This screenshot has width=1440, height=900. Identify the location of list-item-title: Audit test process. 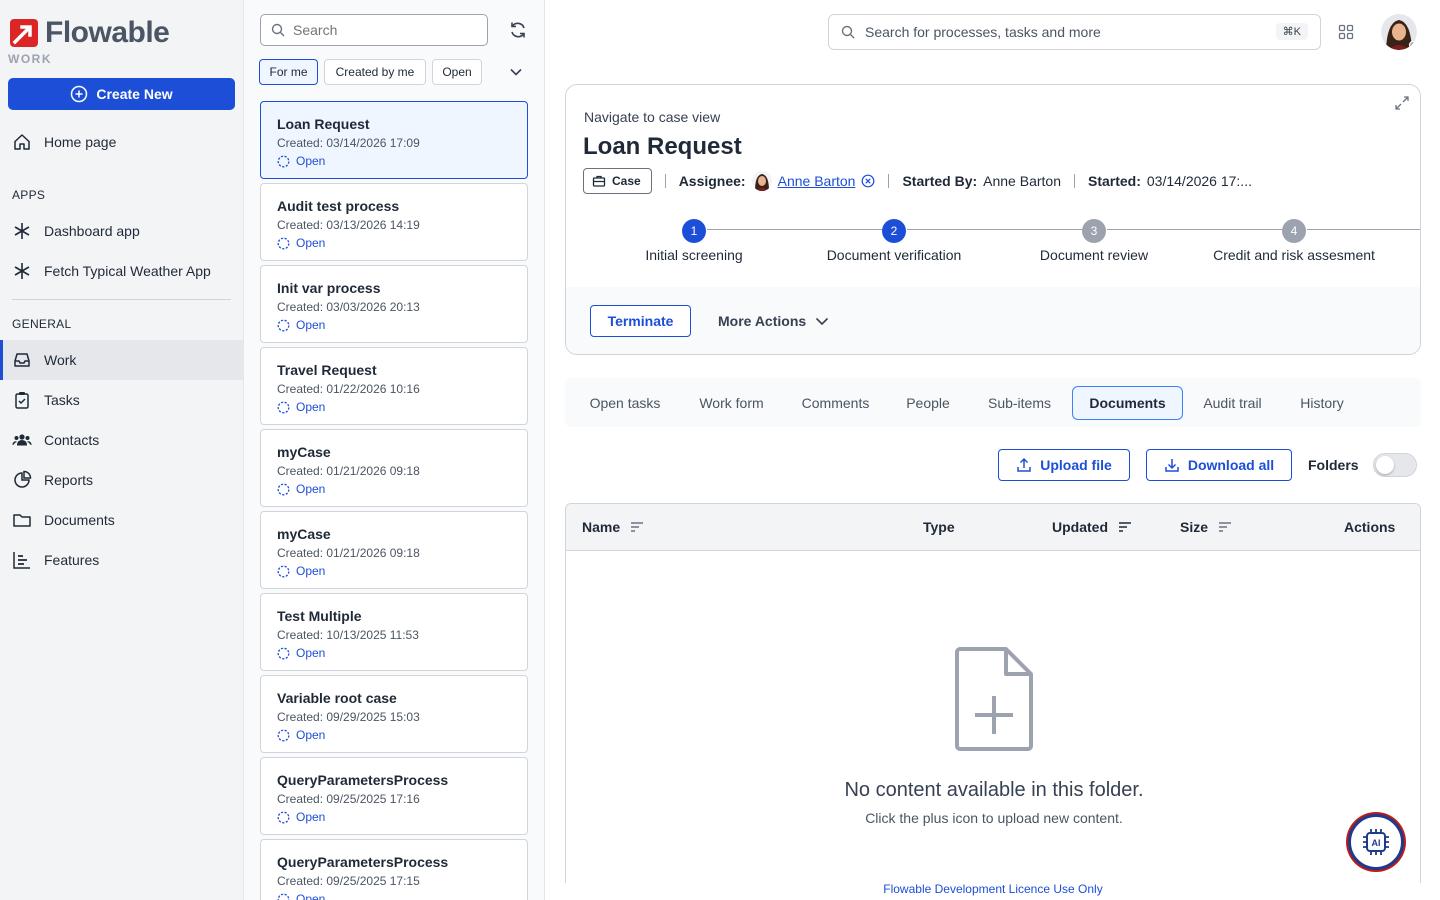
(338, 206).